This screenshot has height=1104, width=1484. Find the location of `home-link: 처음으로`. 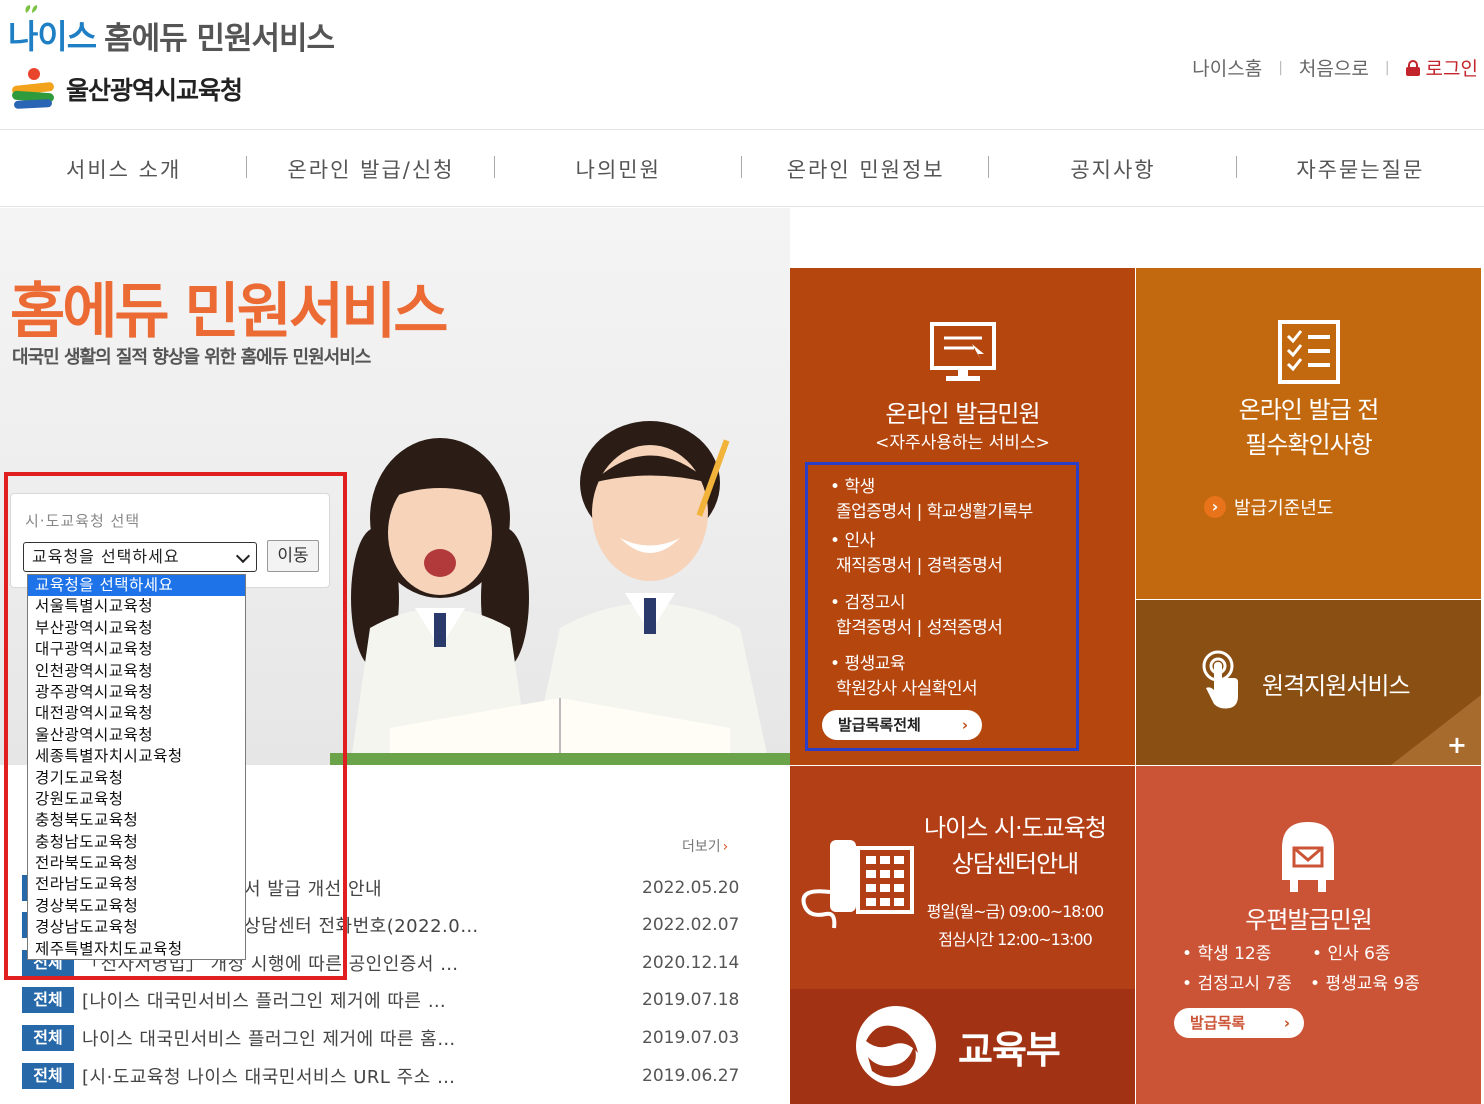

home-link: 처음으로 is located at coordinates (1334, 67).